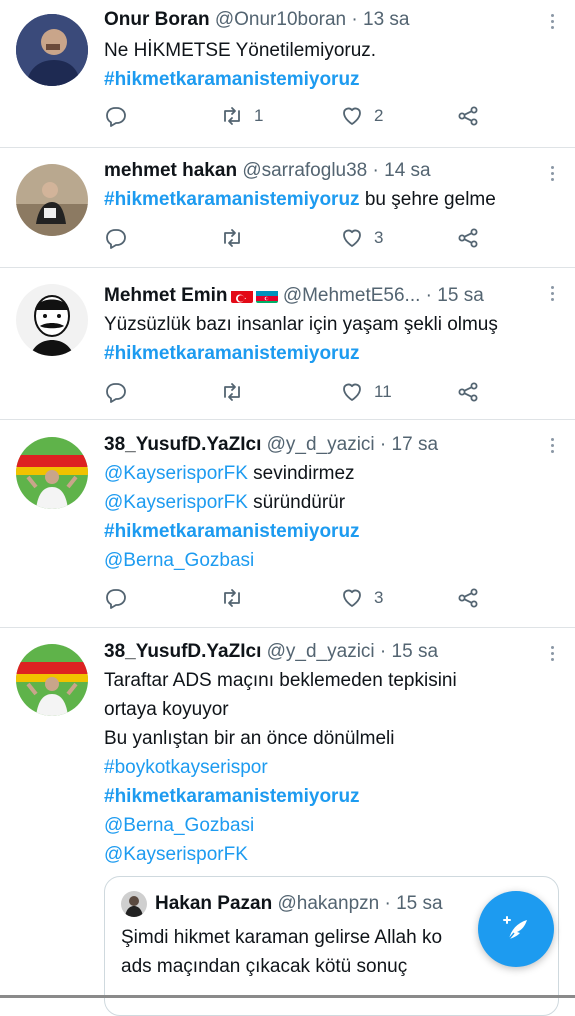  I want to click on tweet-text: bu şehre gelme, so click(427, 199).